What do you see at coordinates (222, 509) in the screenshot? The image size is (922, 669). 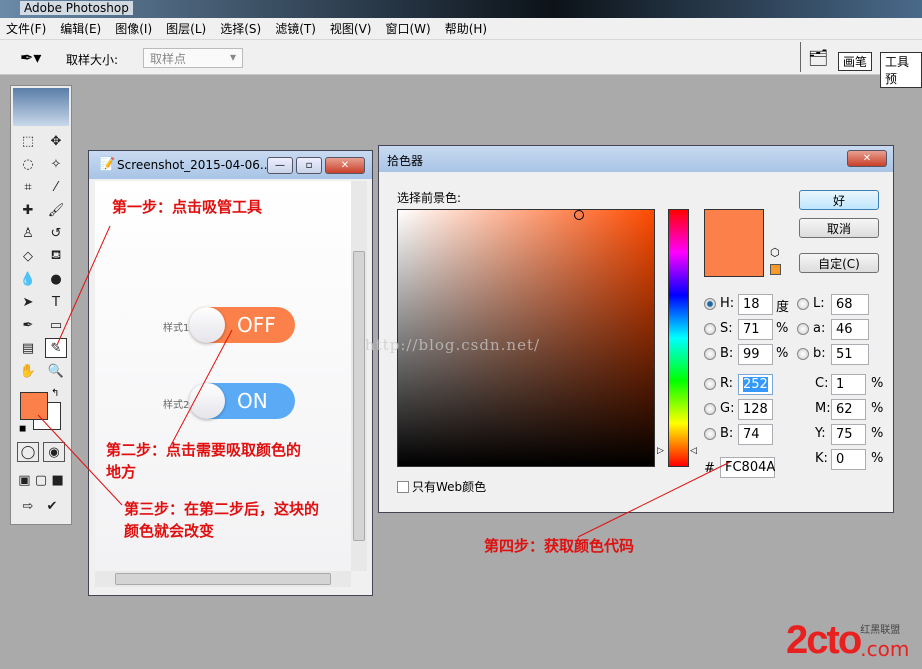 I see `annotation-step3-line1: 第三步：在第二步后，这块的` at bounding box center [222, 509].